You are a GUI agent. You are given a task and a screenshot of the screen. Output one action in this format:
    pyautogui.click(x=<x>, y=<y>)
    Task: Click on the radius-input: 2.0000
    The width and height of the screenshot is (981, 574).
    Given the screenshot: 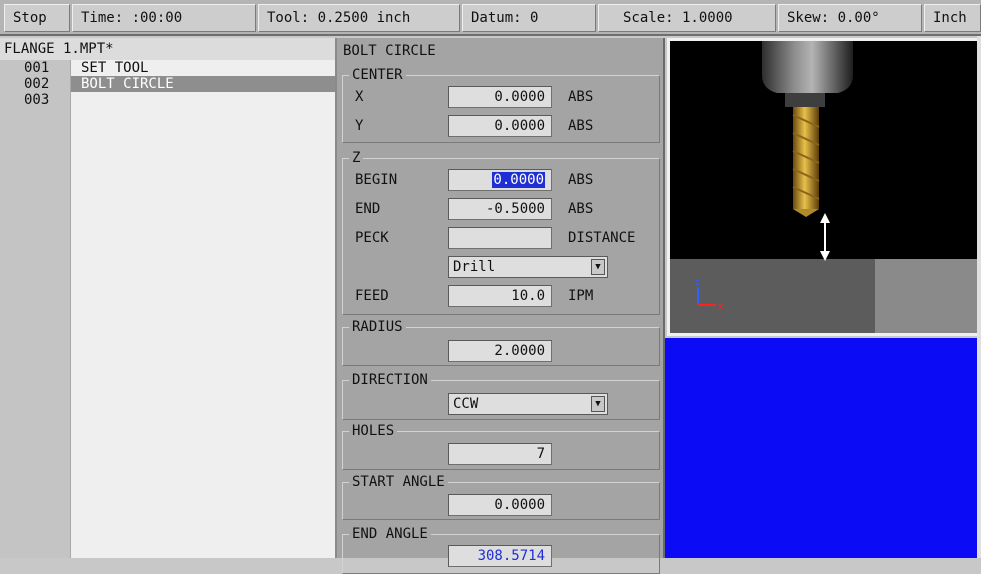 What is the action you would take?
    pyautogui.click(x=500, y=351)
    